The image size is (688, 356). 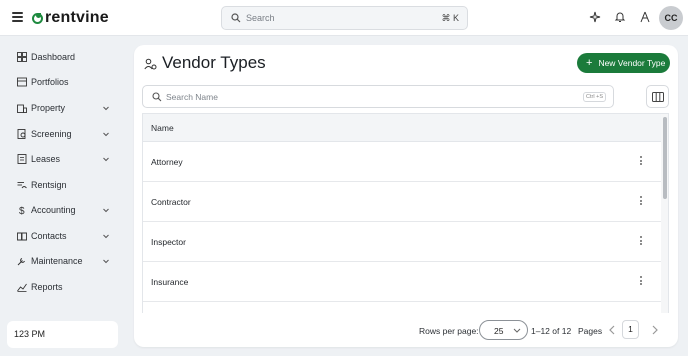 What do you see at coordinates (22, 159) in the screenshot?
I see `lease-icon` at bounding box center [22, 159].